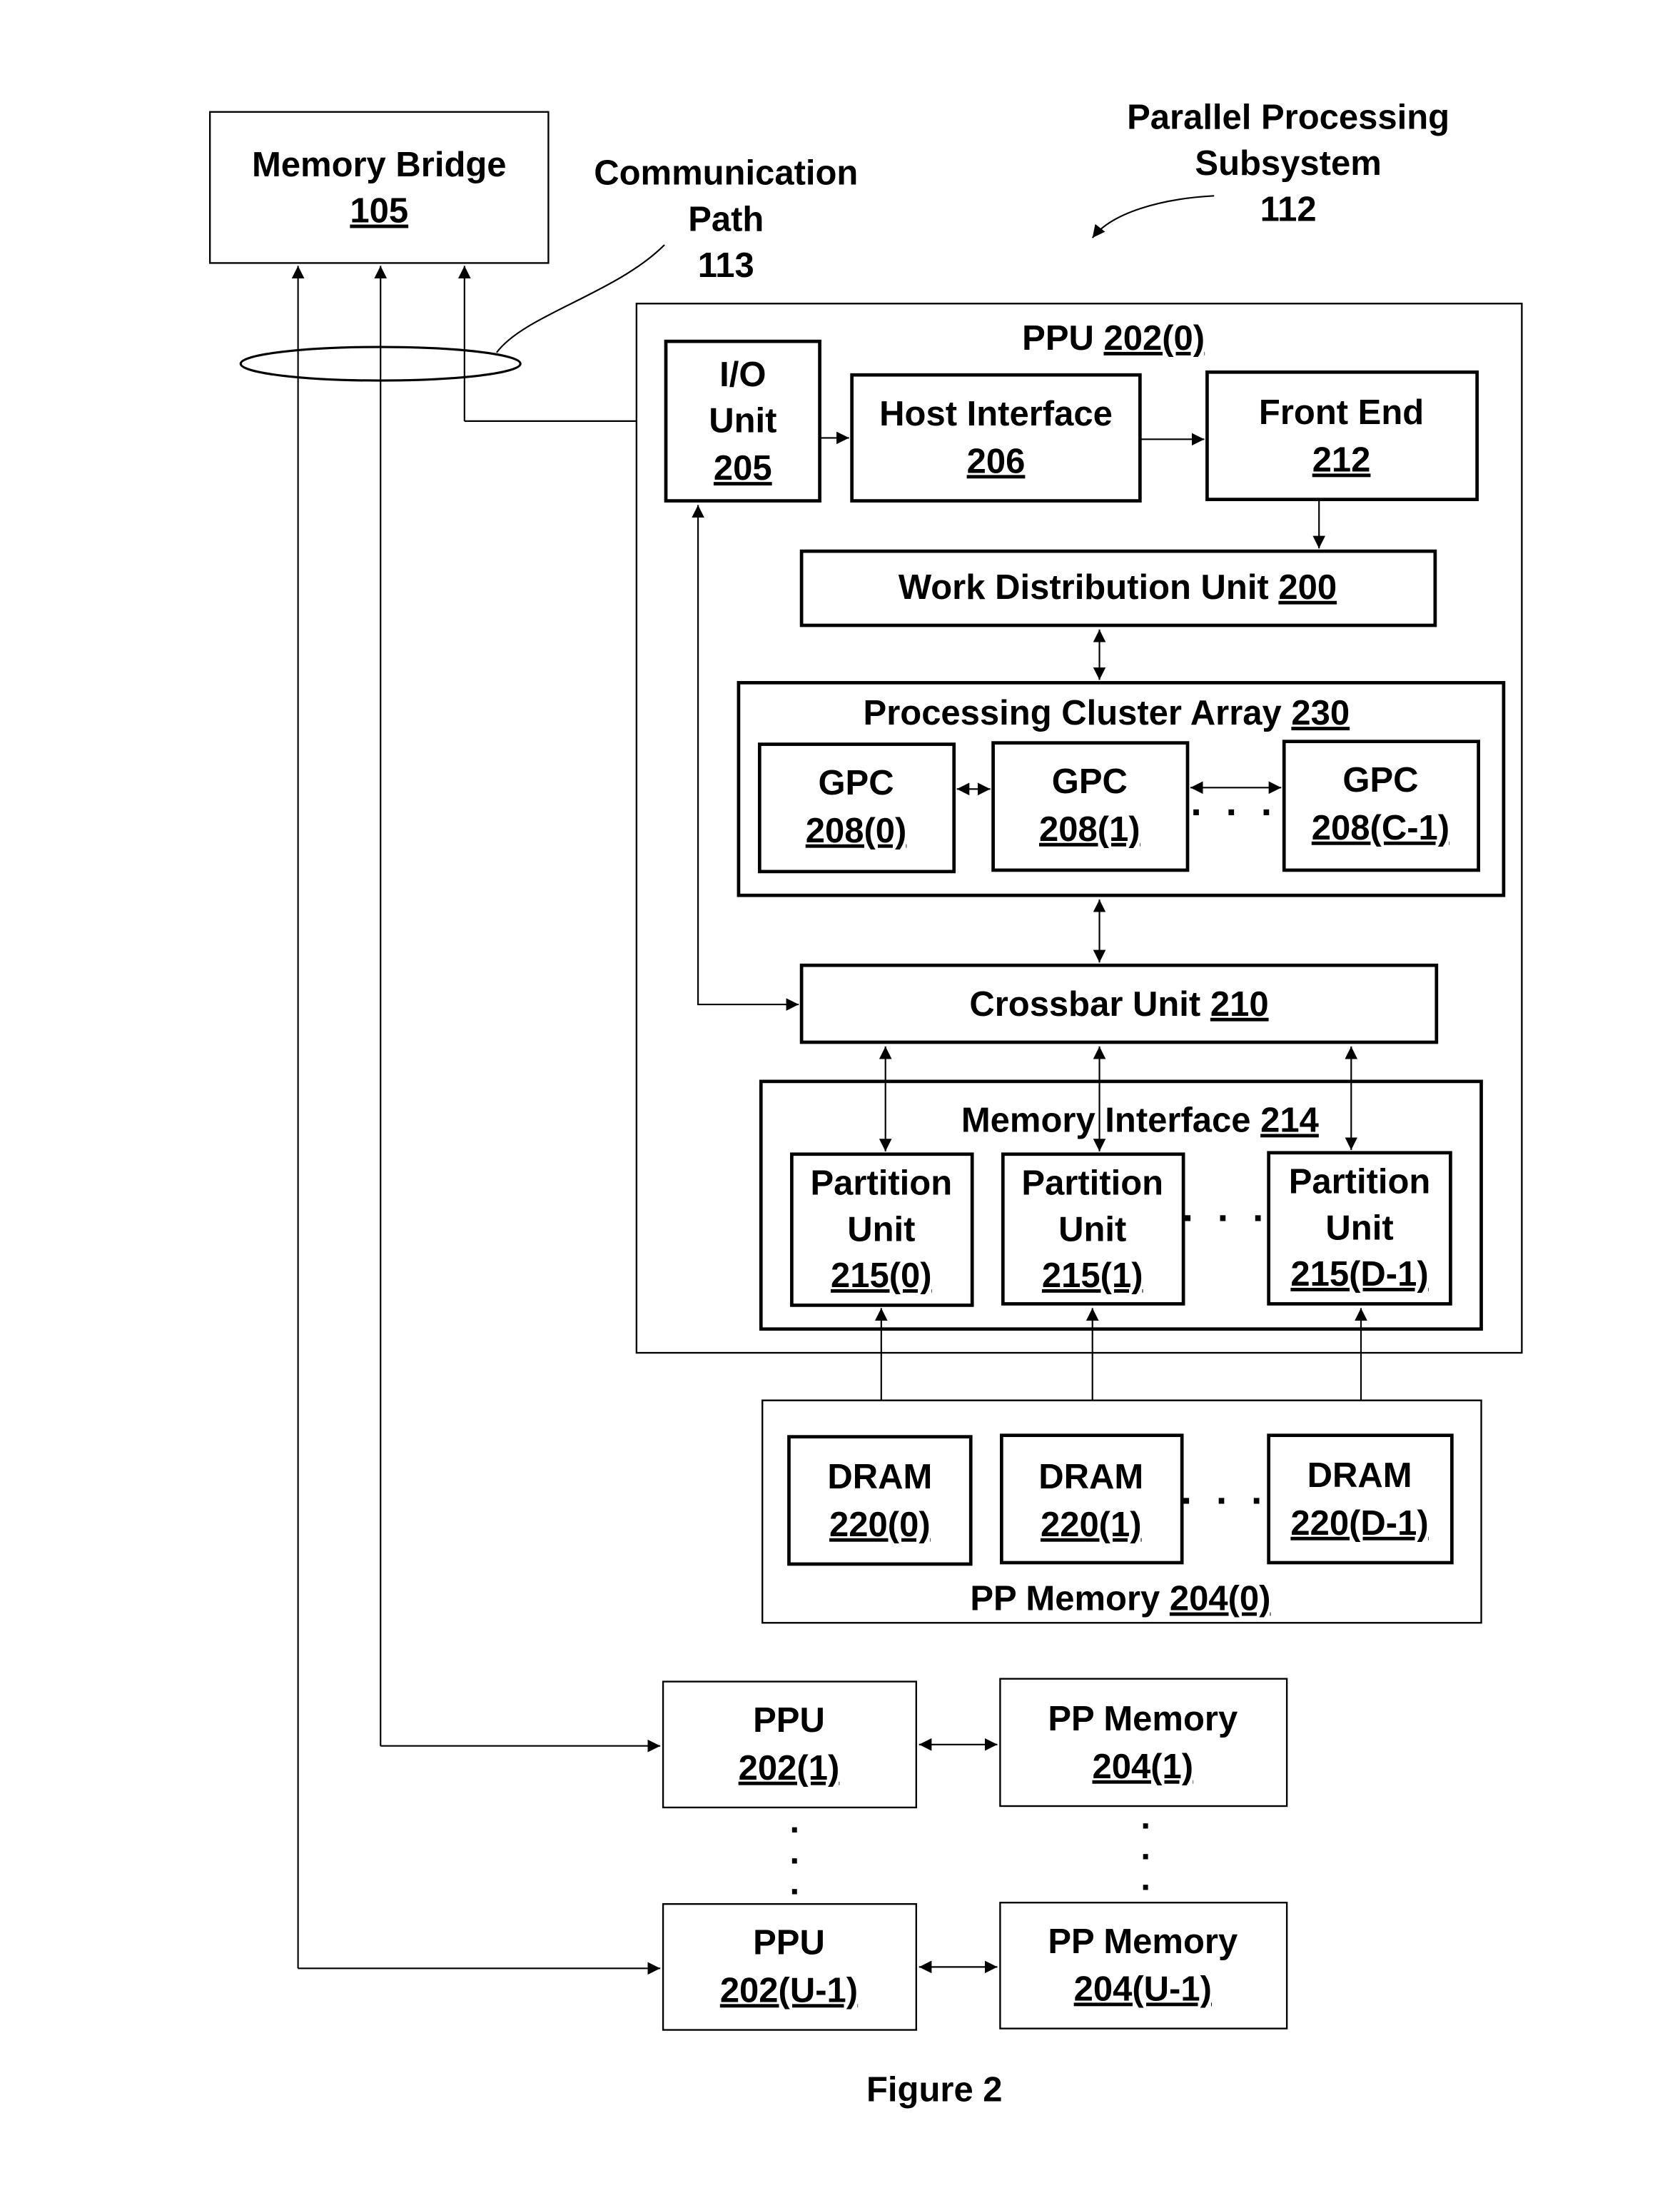 The height and width of the screenshot is (2188, 1680). Describe the element at coordinates (856, 783) in the screenshot. I see `gpc-0-name: GPC` at that location.